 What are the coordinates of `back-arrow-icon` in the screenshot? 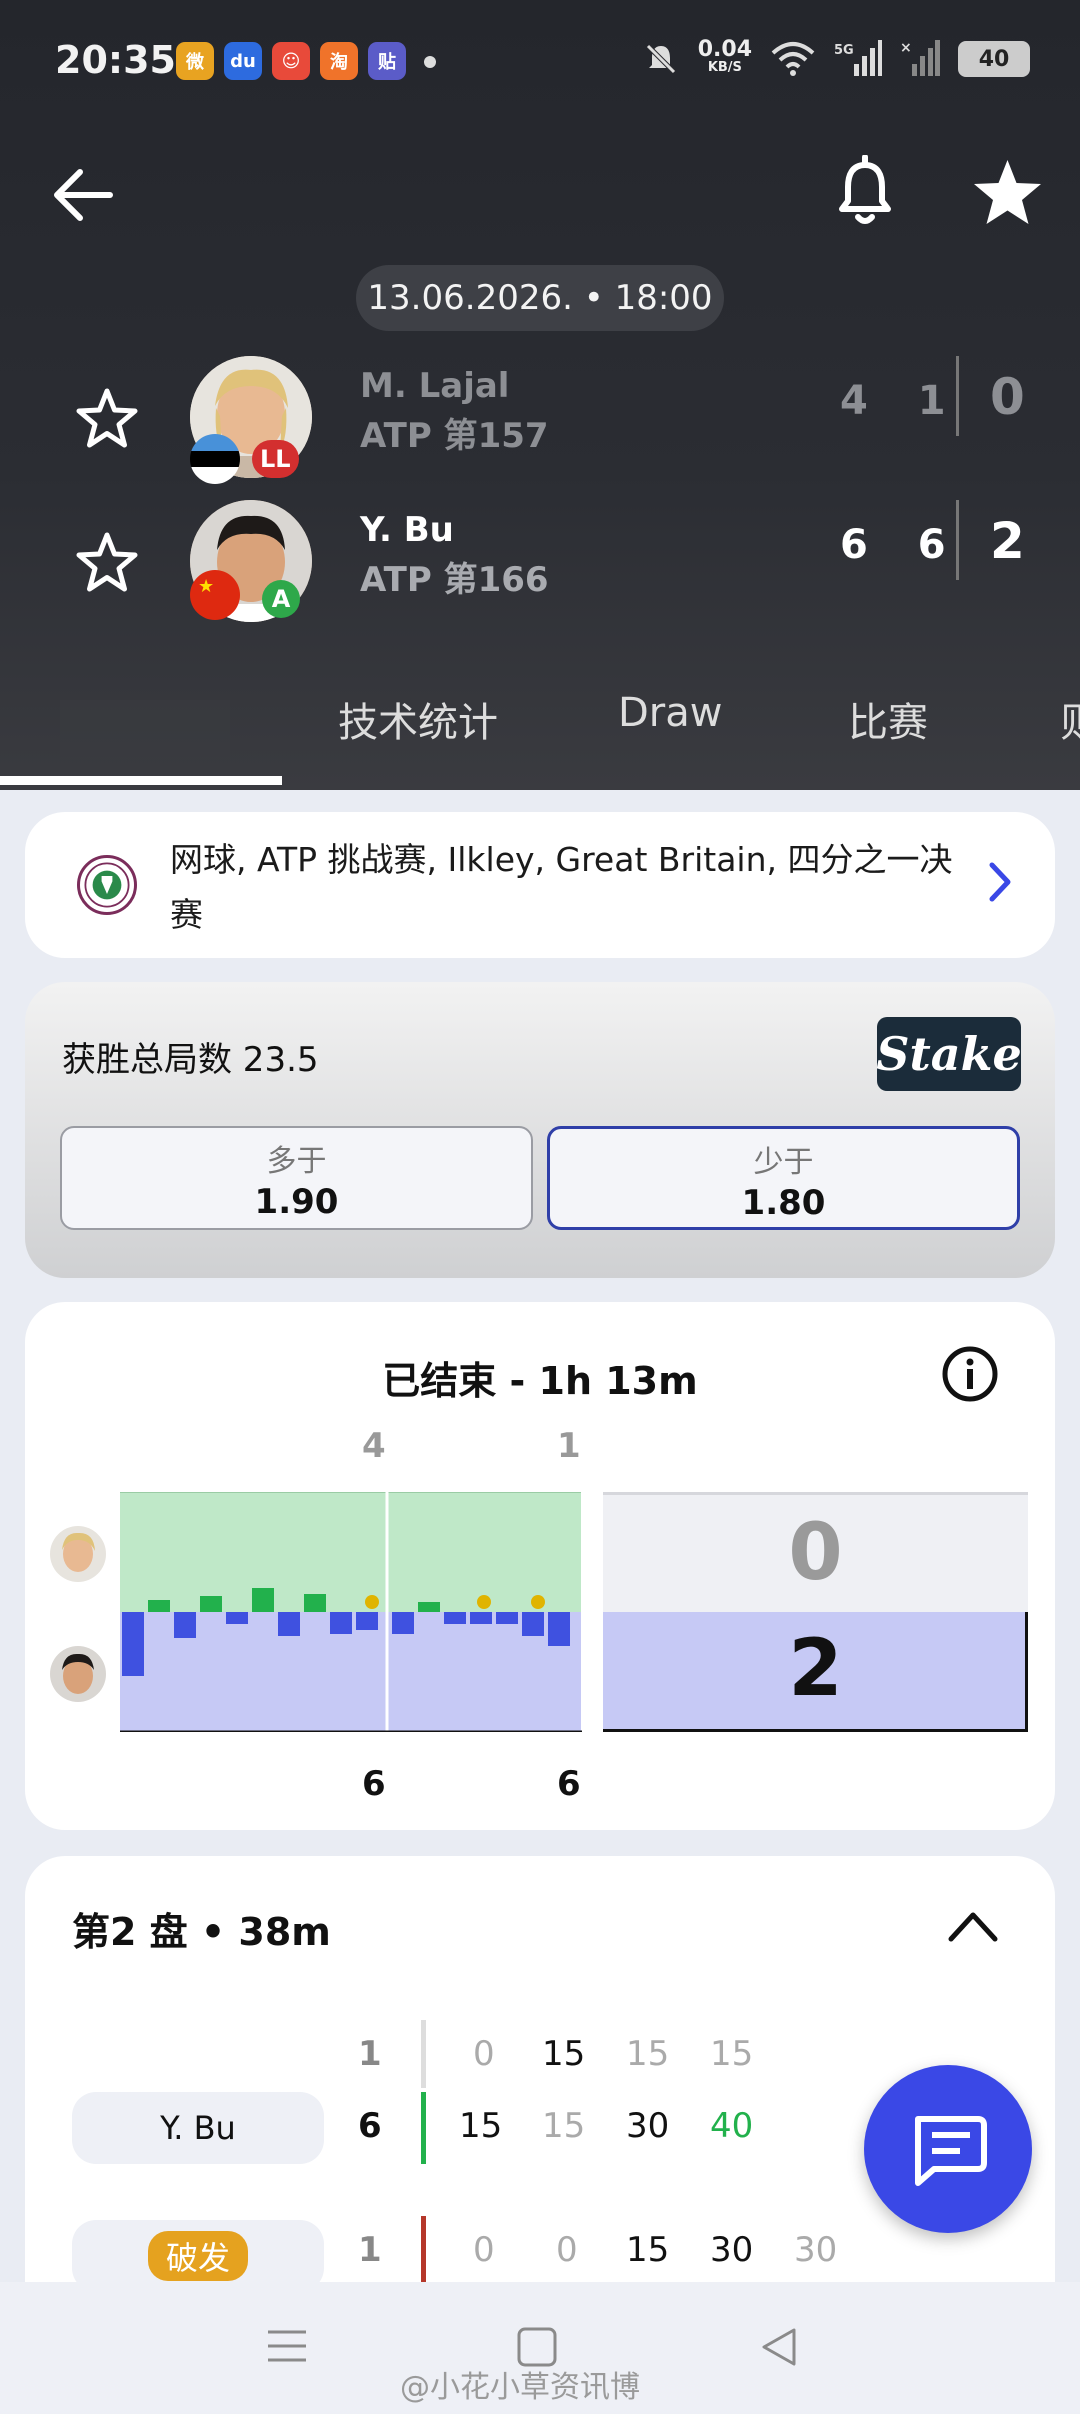 It's located at (85, 195).